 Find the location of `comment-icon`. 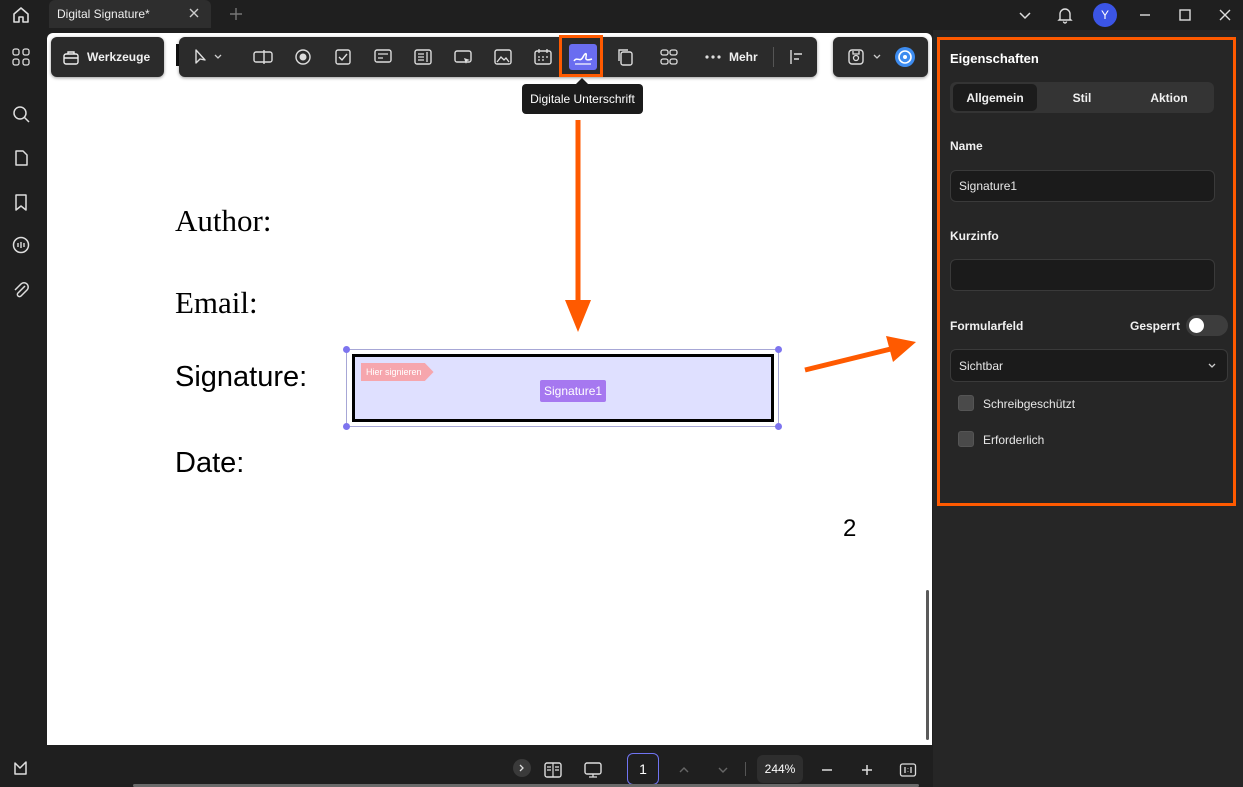

comment-icon is located at coordinates (21, 245).